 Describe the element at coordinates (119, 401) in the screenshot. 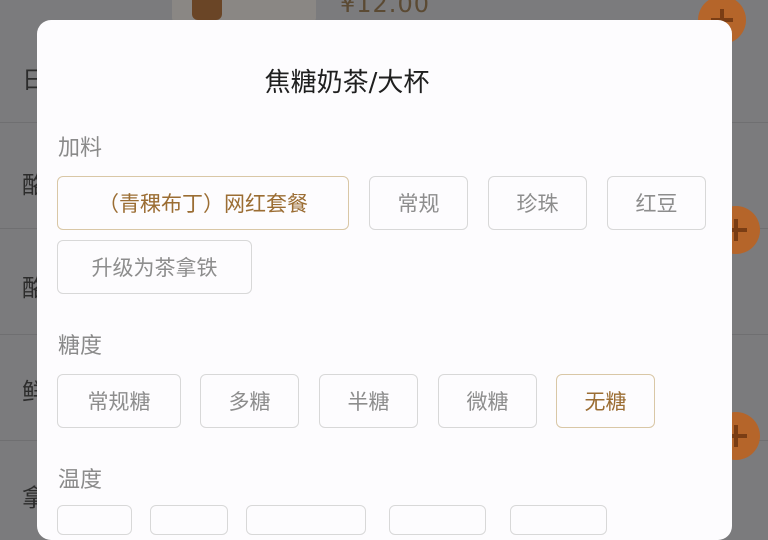

I see `option-sugar-regular: 常规糖` at that location.